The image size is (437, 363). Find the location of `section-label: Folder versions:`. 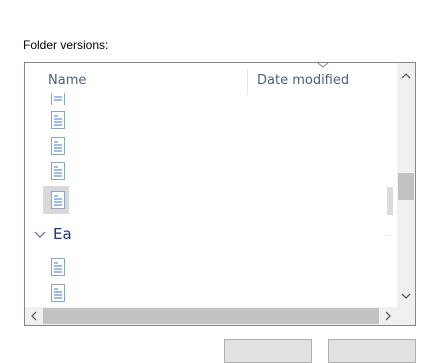

section-label: Folder versions: is located at coordinates (66, 45).